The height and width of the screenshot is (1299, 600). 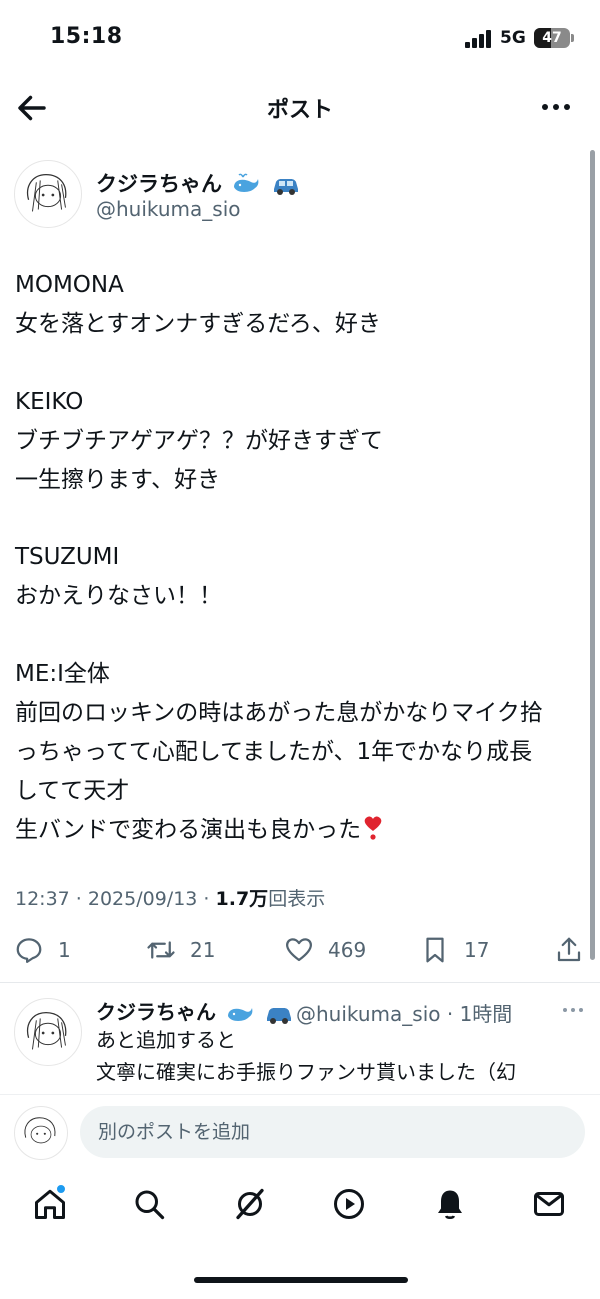 What do you see at coordinates (156, 1012) in the screenshot?
I see `reply-author-name-text: クジラちゃん` at bounding box center [156, 1012].